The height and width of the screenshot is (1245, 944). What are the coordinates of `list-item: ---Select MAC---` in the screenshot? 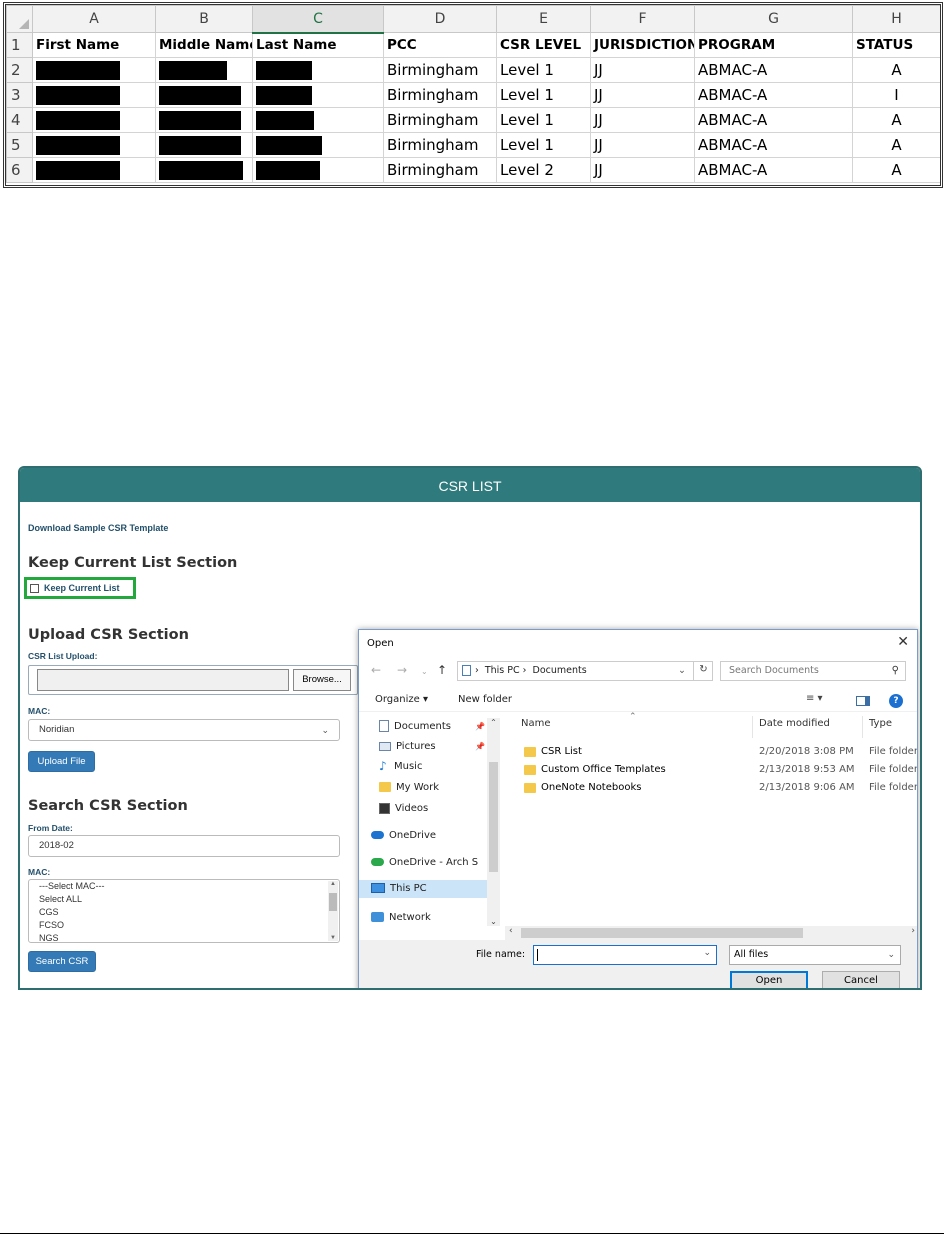 It's located at (184, 886).